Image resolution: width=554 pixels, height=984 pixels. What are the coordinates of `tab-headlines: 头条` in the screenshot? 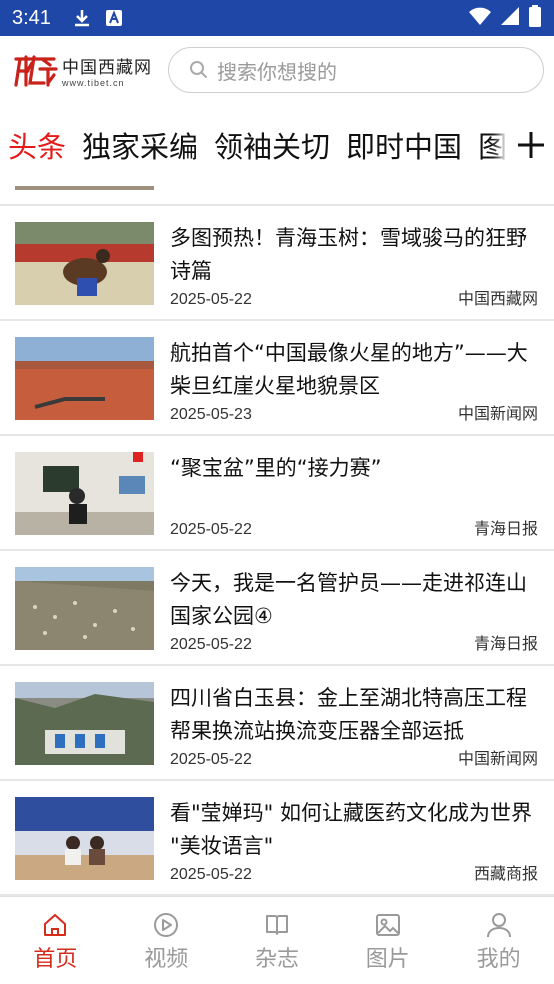 It's located at (37, 145).